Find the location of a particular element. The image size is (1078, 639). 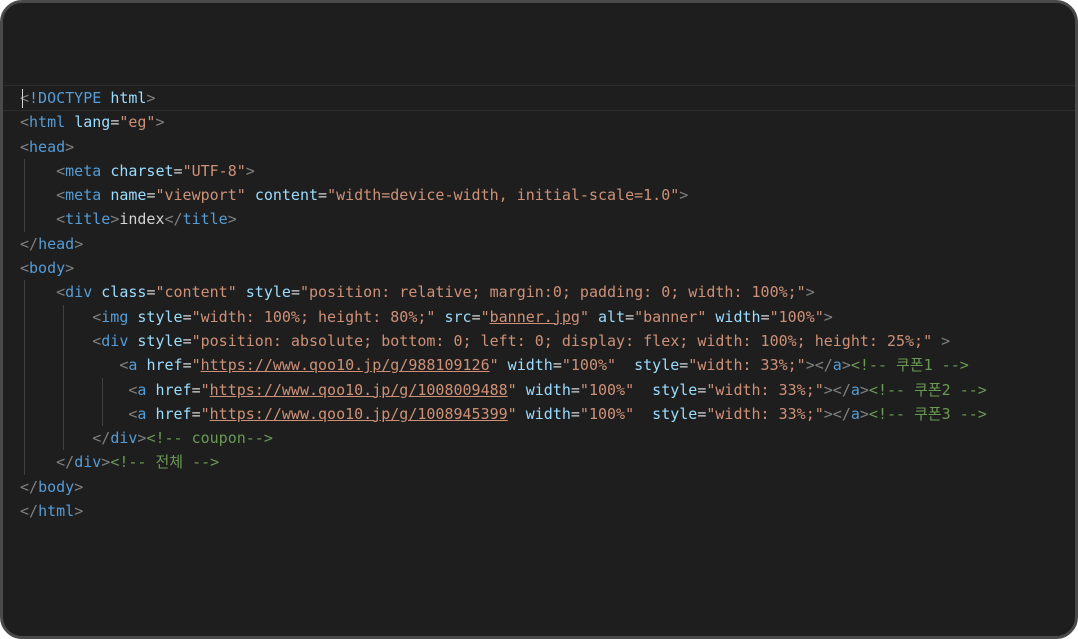

code-line: <!DOCTYPE html> is located at coordinates (547, 98).